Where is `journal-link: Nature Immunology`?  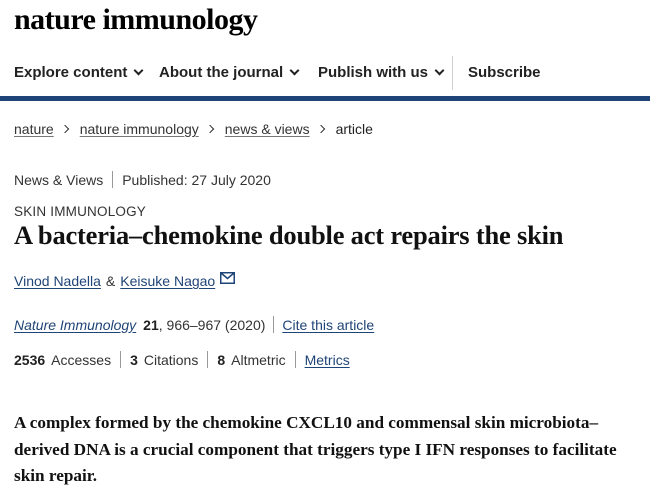 journal-link: Nature Immunology is located at coordinates (75, 325).